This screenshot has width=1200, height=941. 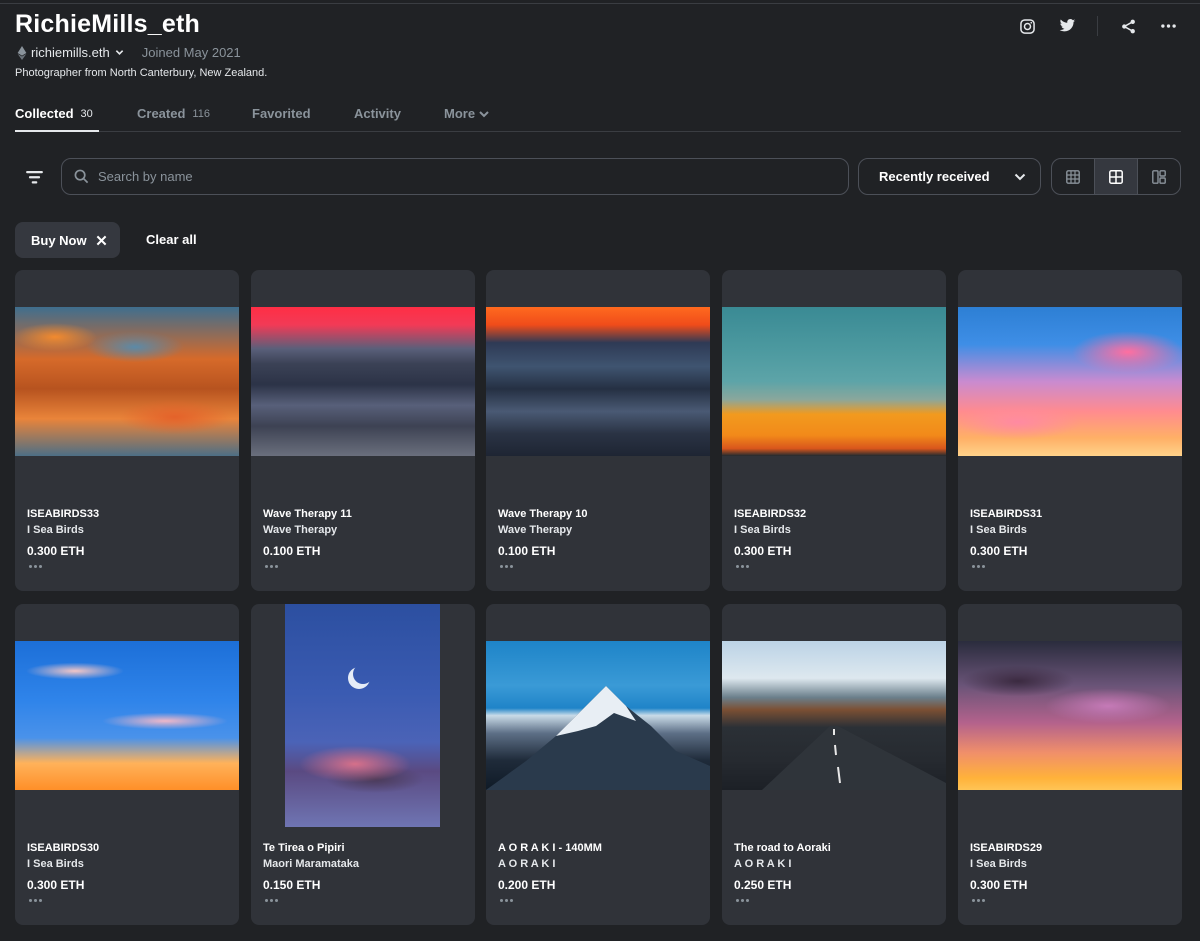 I want to click on nft-name: ISEABIRDS32, so click(x=770, y=514).